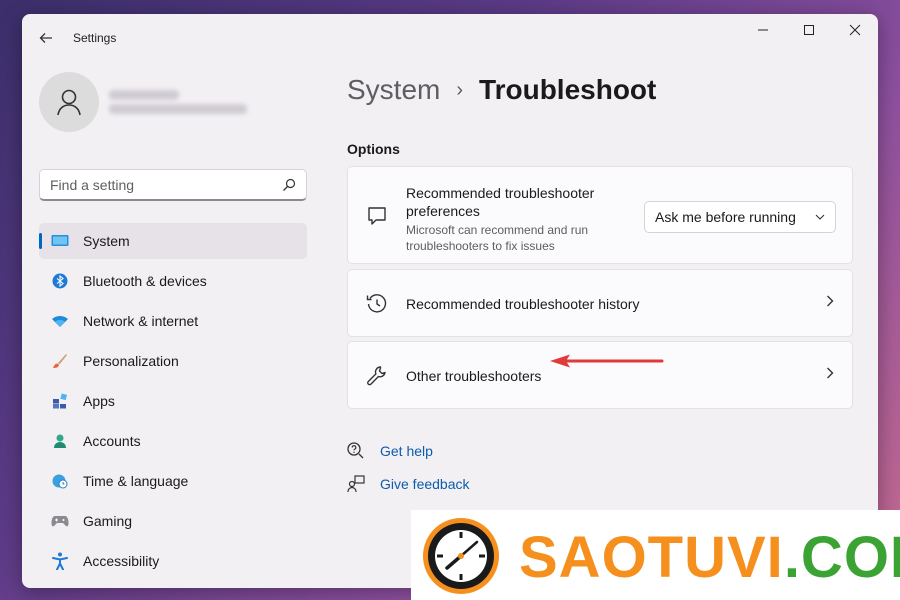 The height and width of the screenshot is (600, 900). I want to click on sidebar-item-label: Accounts, so click(112, 441).